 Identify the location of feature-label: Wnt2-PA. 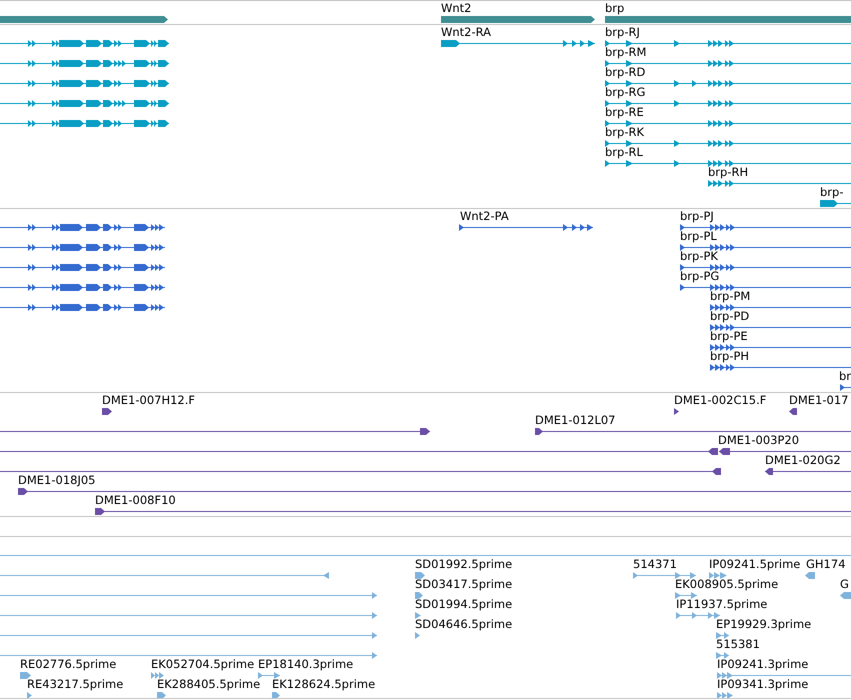
(484, 216).